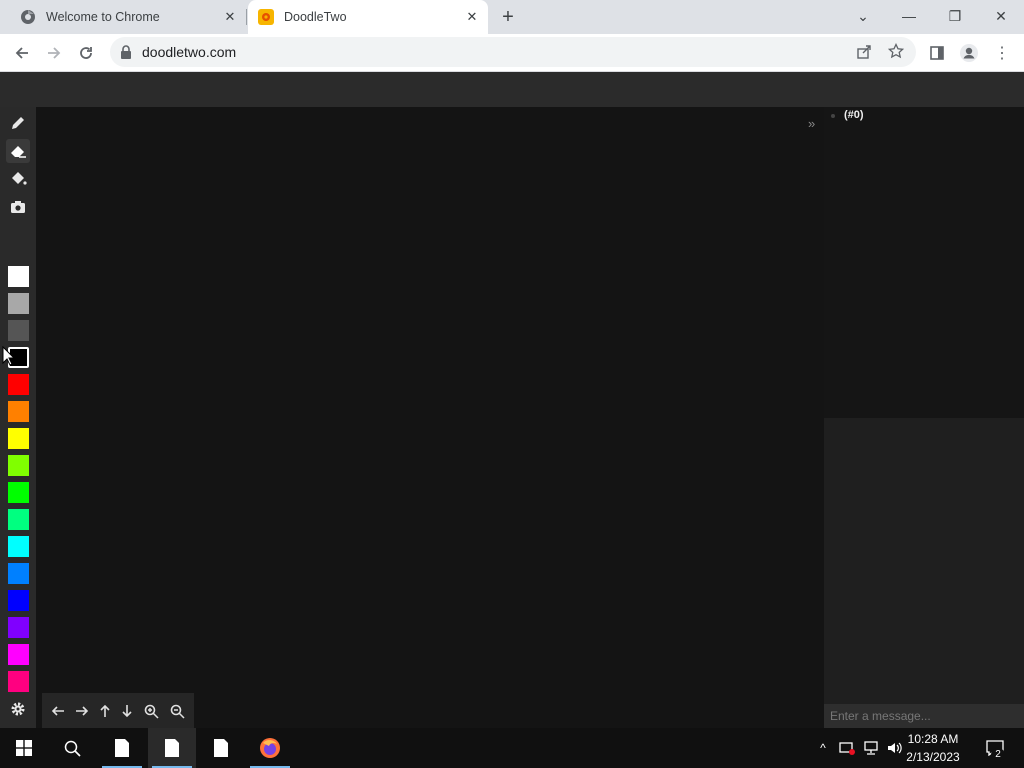 Image resolution: width=1024 pixels, height=768 pixels. Describe the element at coordinates (177, 711) in the screenshot. I see `zoom-out-icon` at that location.